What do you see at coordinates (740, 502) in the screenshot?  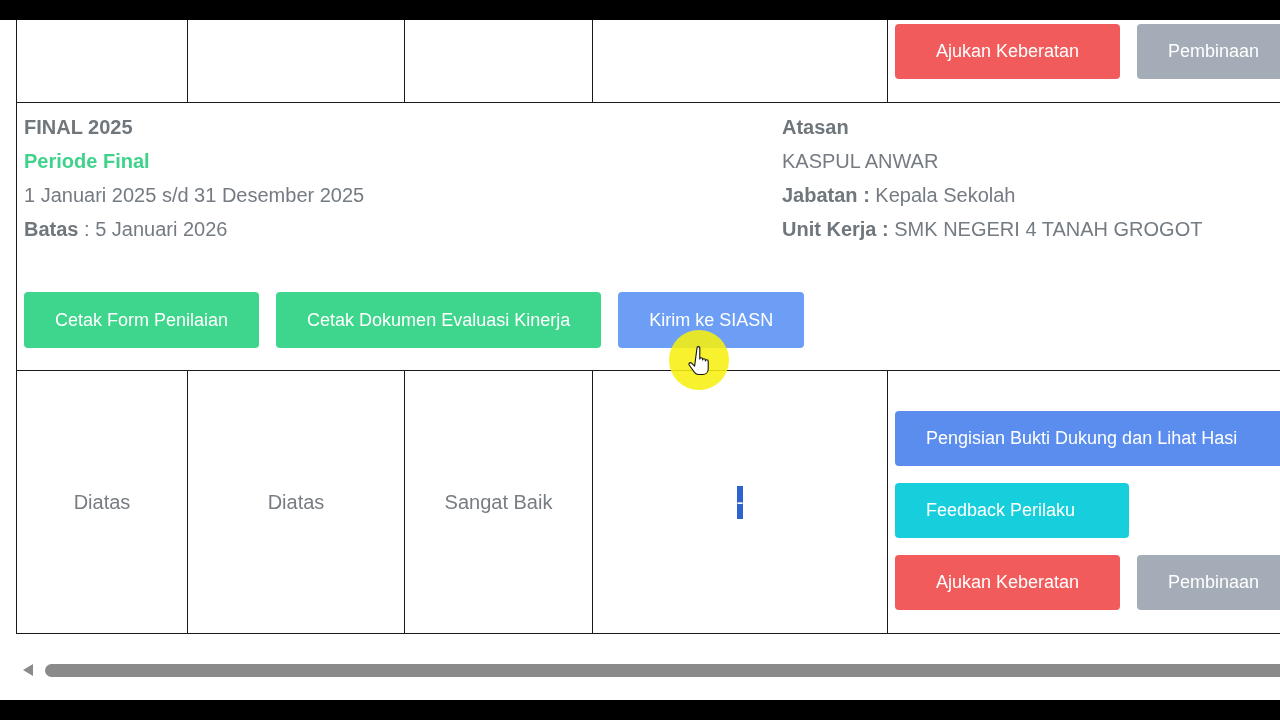 I see `table-cell-text: -` at bounding box center [740, 502].